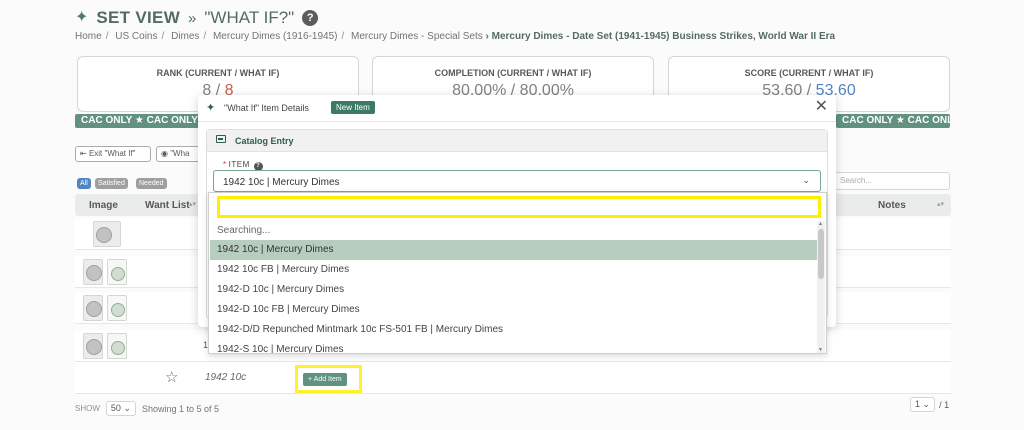 The image size is (1024, 430). Describe the element at coordinates (514, 290) in the screenshot. I see `dropdown-option: 1942-D 10c | Mercury Dimes` at that location.